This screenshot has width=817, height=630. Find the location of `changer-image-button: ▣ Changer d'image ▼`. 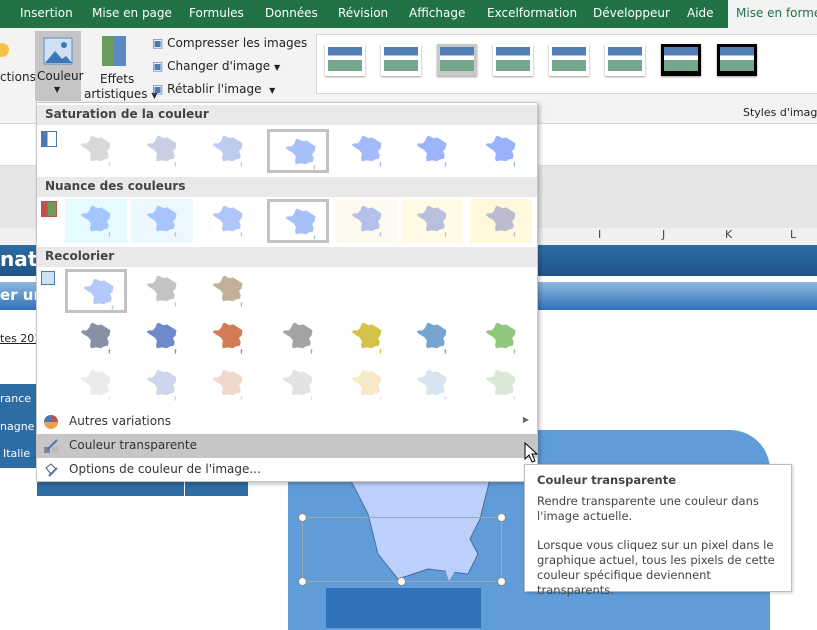

changer-image-button: ▣ Changer d'image ▼ is located at coordinates (216, 66).